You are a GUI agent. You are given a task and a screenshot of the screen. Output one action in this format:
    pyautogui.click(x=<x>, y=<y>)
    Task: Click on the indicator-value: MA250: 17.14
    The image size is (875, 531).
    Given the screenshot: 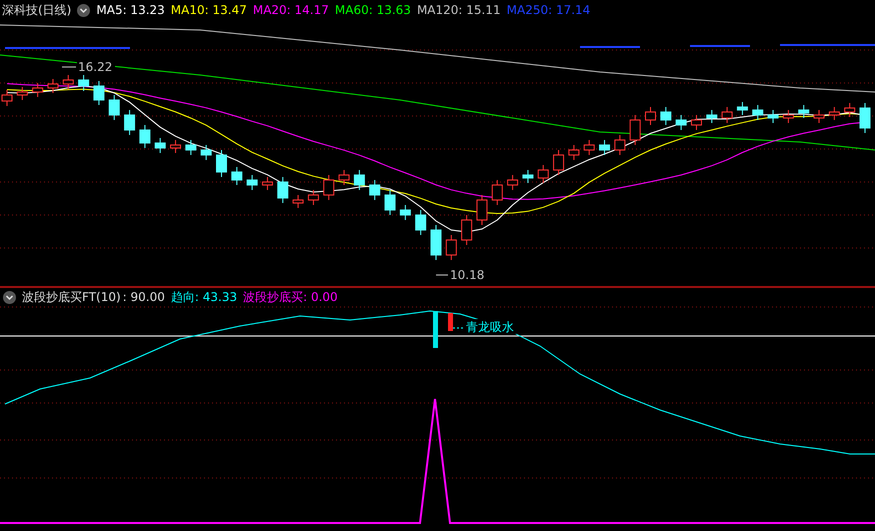 What is the action you would take?
    pyautogui.click(x=548, y=10)
    